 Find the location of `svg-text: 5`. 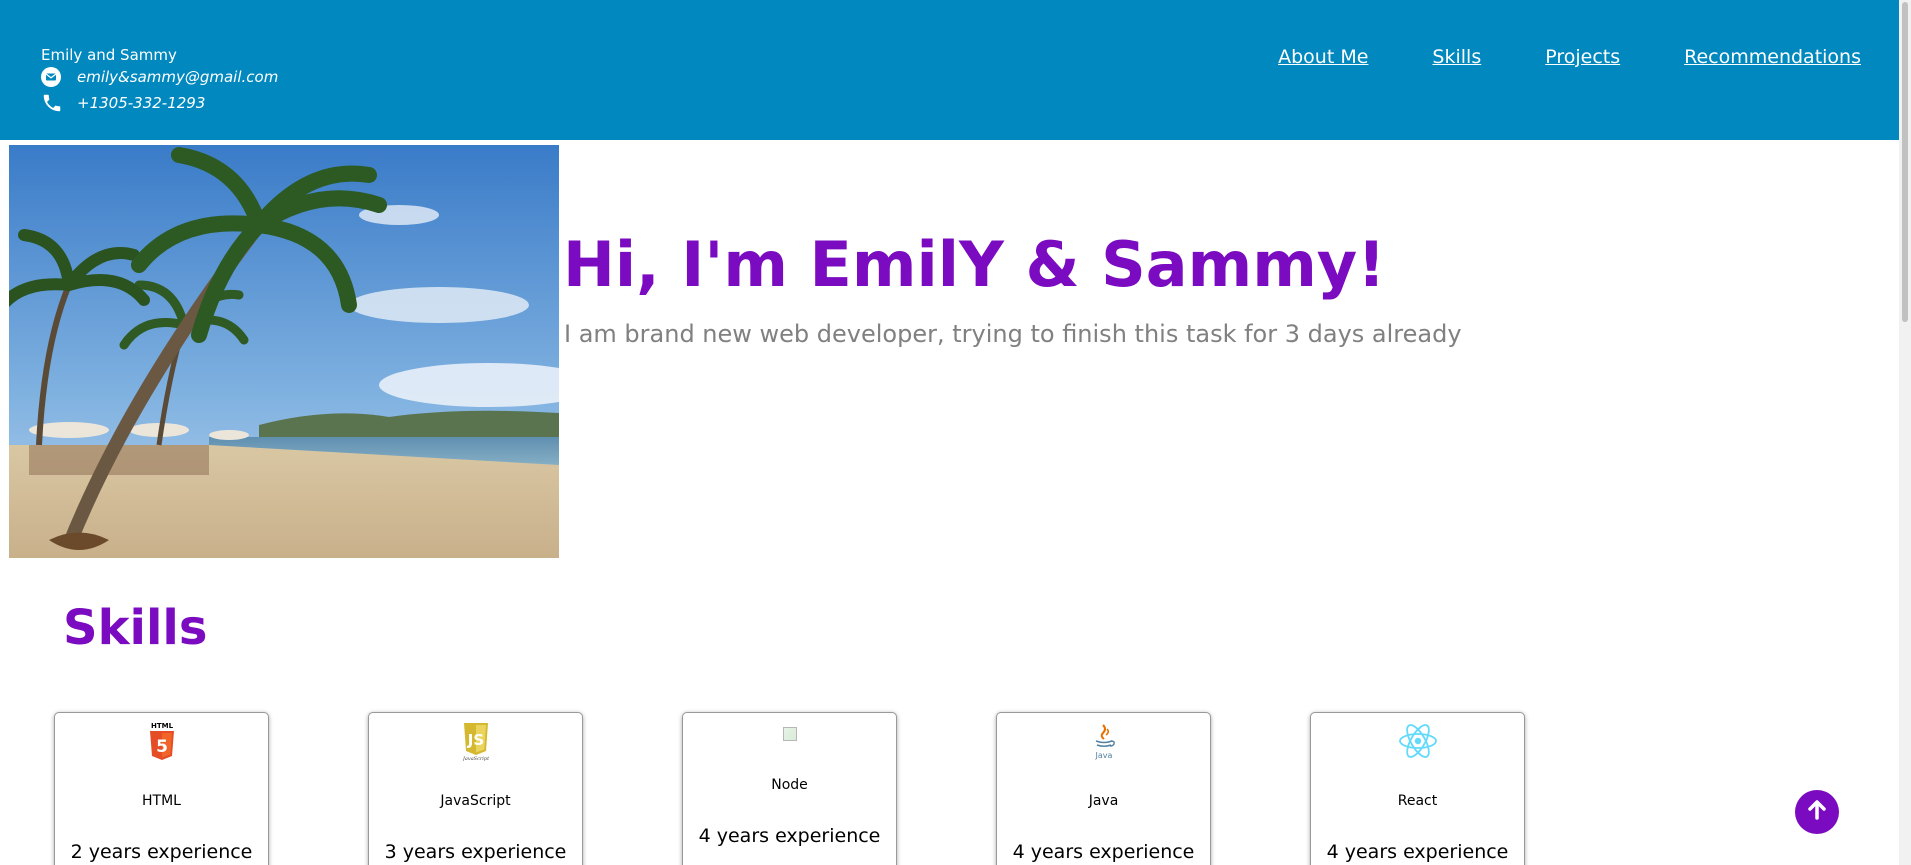

svg-text: 5 is located at coordinates (162, 747).